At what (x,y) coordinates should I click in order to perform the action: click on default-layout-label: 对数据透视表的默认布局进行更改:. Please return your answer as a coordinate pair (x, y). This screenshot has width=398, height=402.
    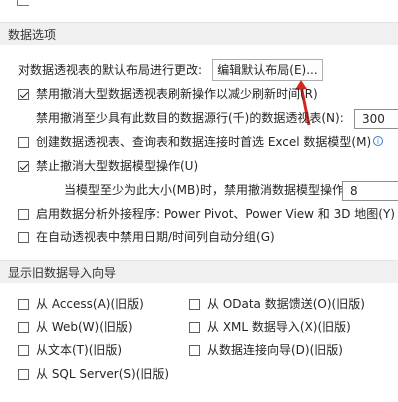
    Looking at the image, I should click on (110, 70).